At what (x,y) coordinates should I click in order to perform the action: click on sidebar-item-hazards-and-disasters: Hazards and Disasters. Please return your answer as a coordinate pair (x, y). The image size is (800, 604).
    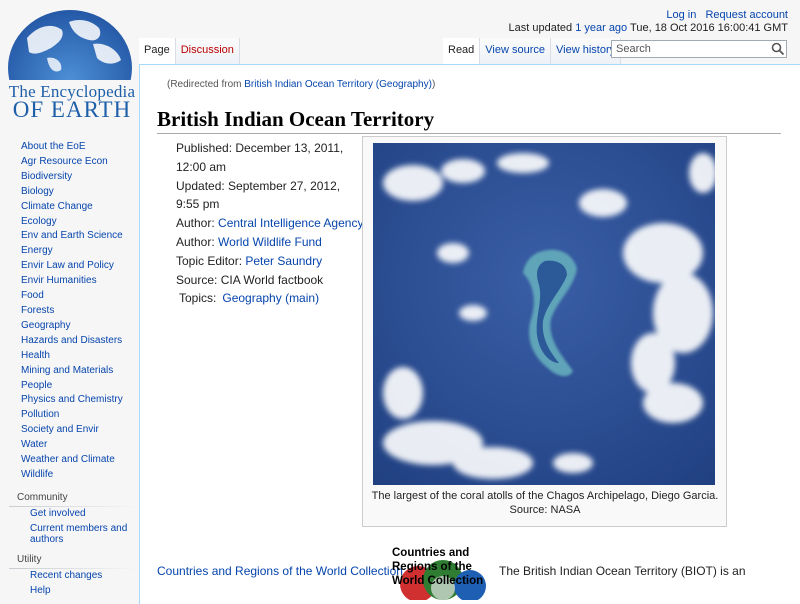
    Looking at the image, I should click on (69, 341).